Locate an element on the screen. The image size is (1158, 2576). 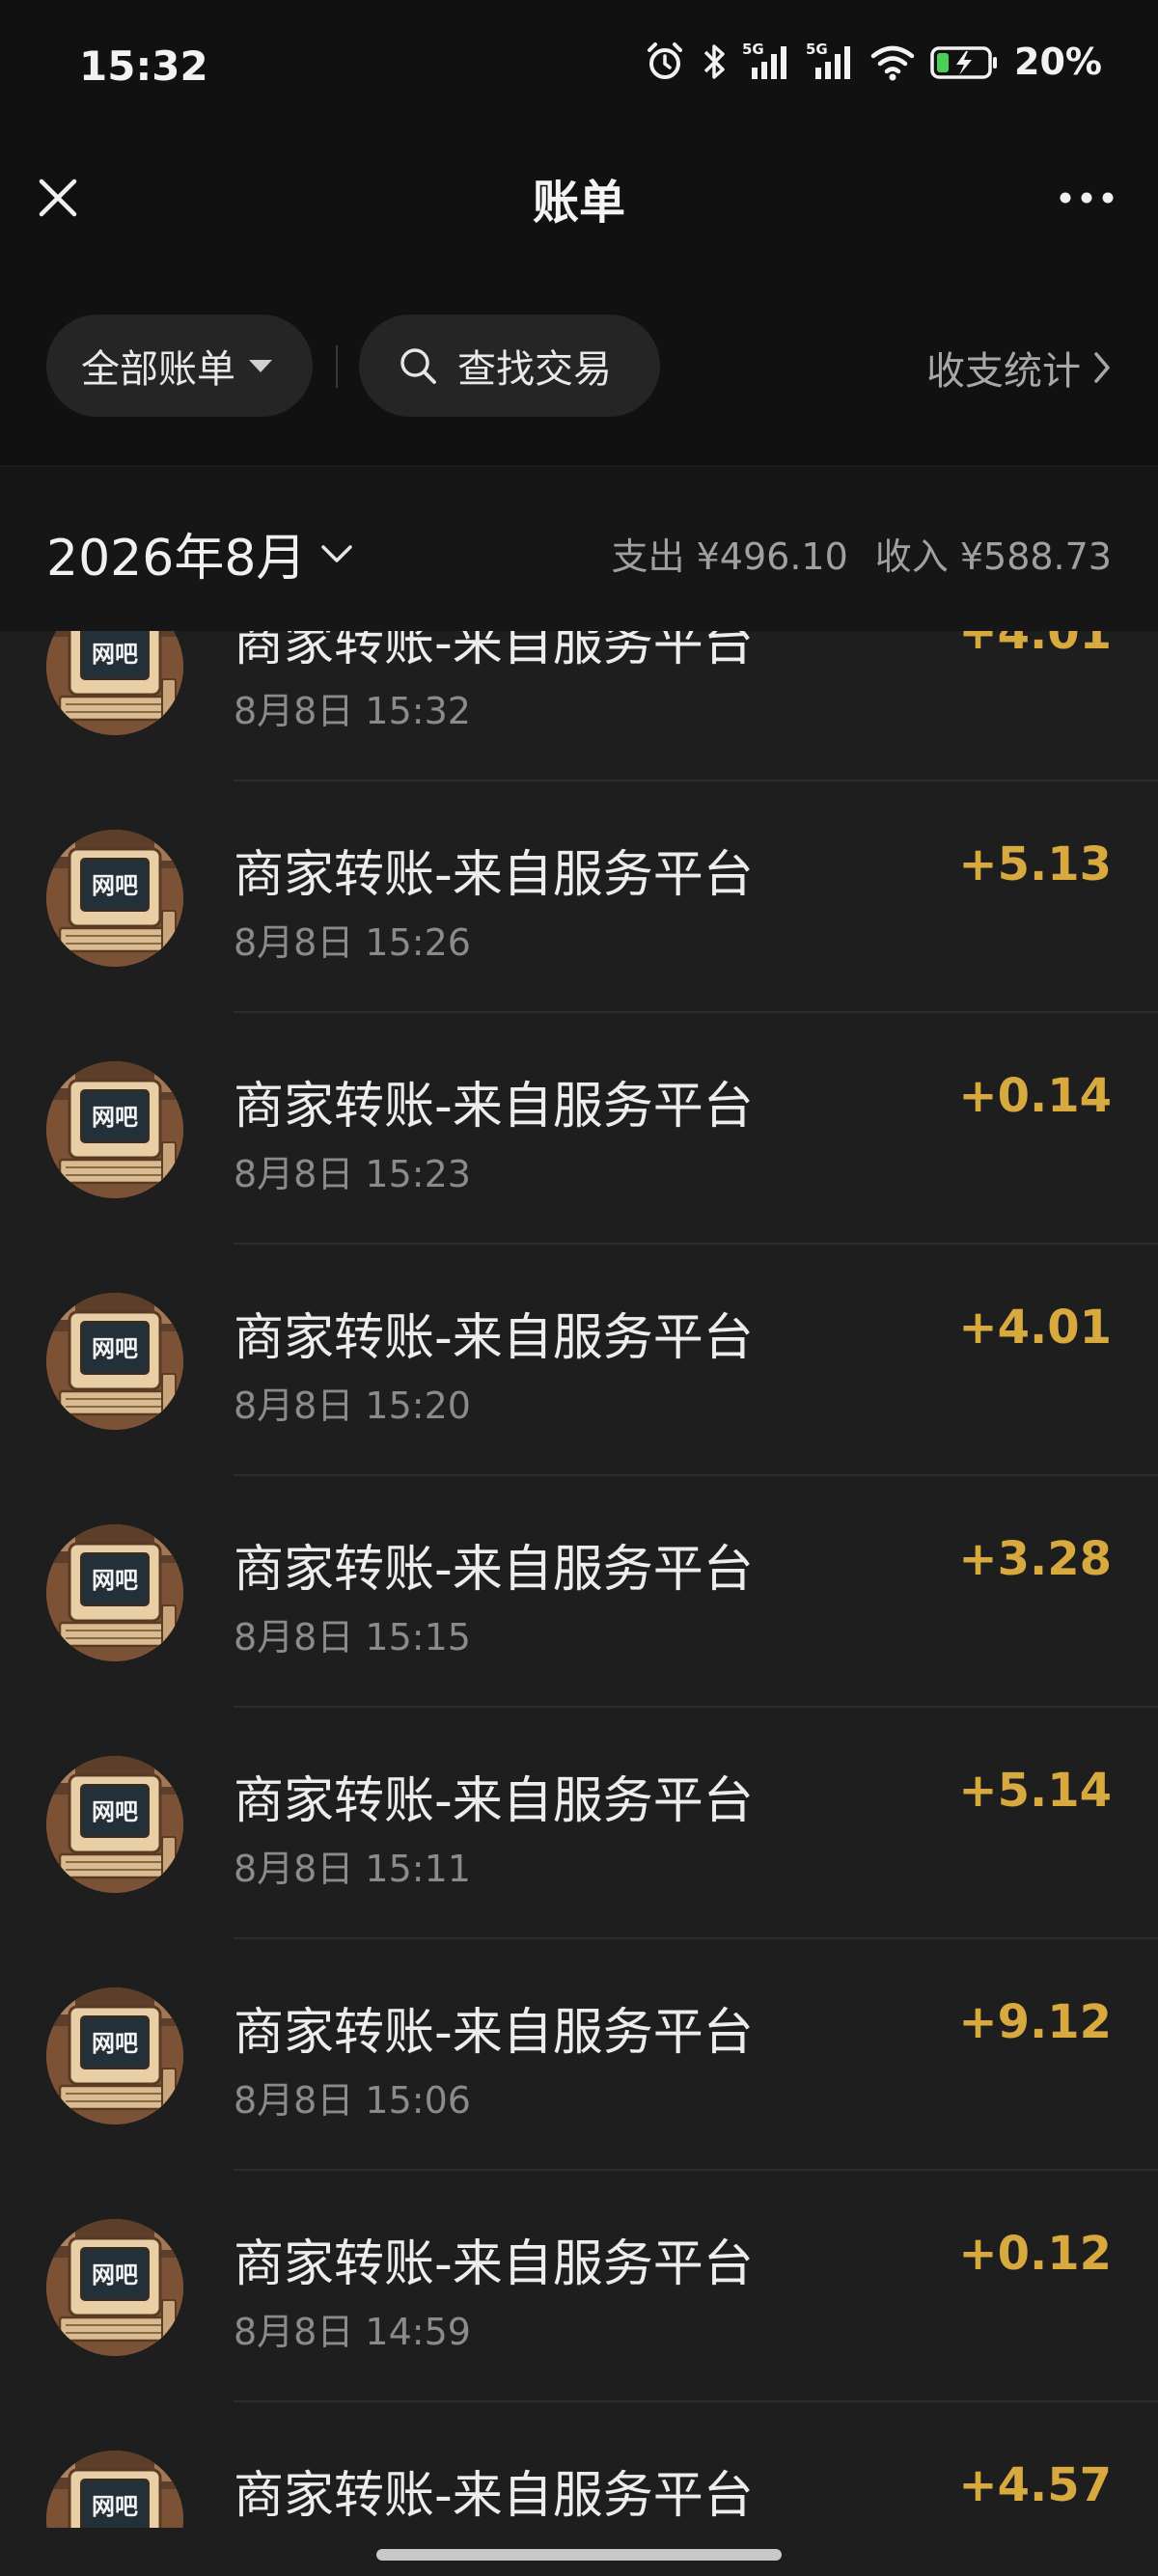
transaction-time: 8月8日 15:32 is located at coordinates (352, 711).